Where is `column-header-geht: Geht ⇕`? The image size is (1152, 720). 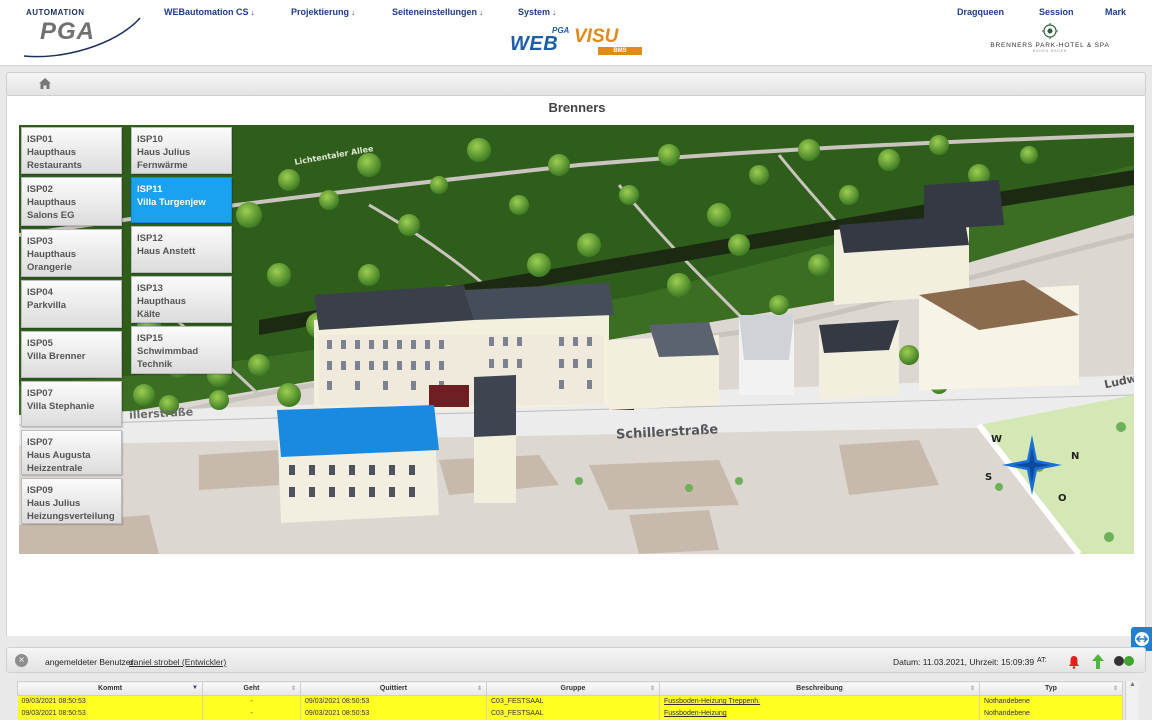
column-header-geht: Geht ⇕ is located at coordinates (251, 688).